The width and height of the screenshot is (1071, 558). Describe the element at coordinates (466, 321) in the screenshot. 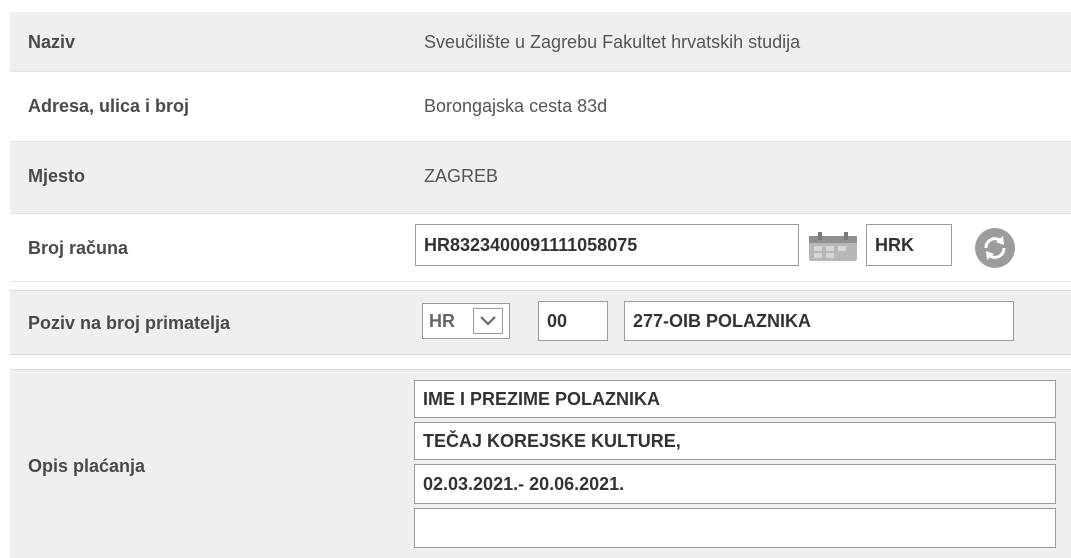

I see `country-select: HR` at that location.